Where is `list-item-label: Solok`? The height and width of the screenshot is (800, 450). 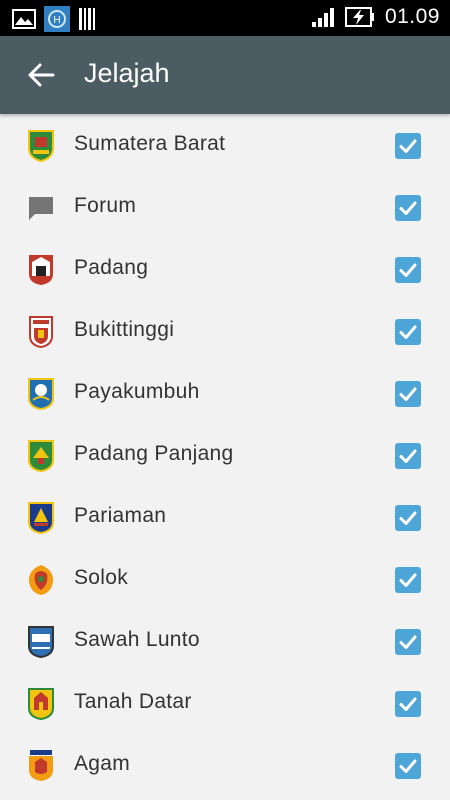 list-item-label: Solok is located at coordinates (101, 577).